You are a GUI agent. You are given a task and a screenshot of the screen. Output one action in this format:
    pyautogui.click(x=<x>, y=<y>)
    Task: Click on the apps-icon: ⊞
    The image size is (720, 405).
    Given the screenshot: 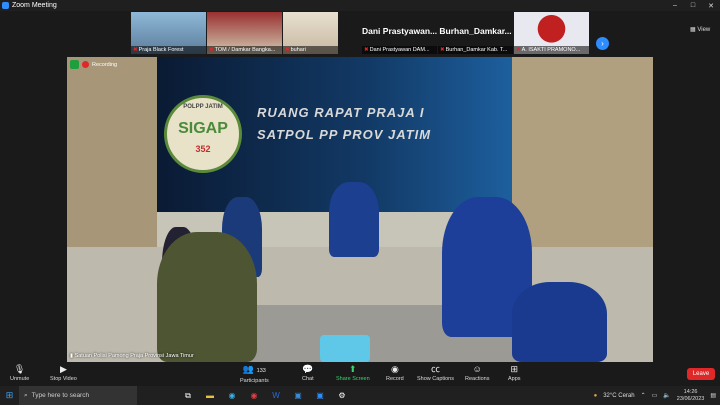 What is the action you would take?
    pyautogui.click(x=514, y=369)
    